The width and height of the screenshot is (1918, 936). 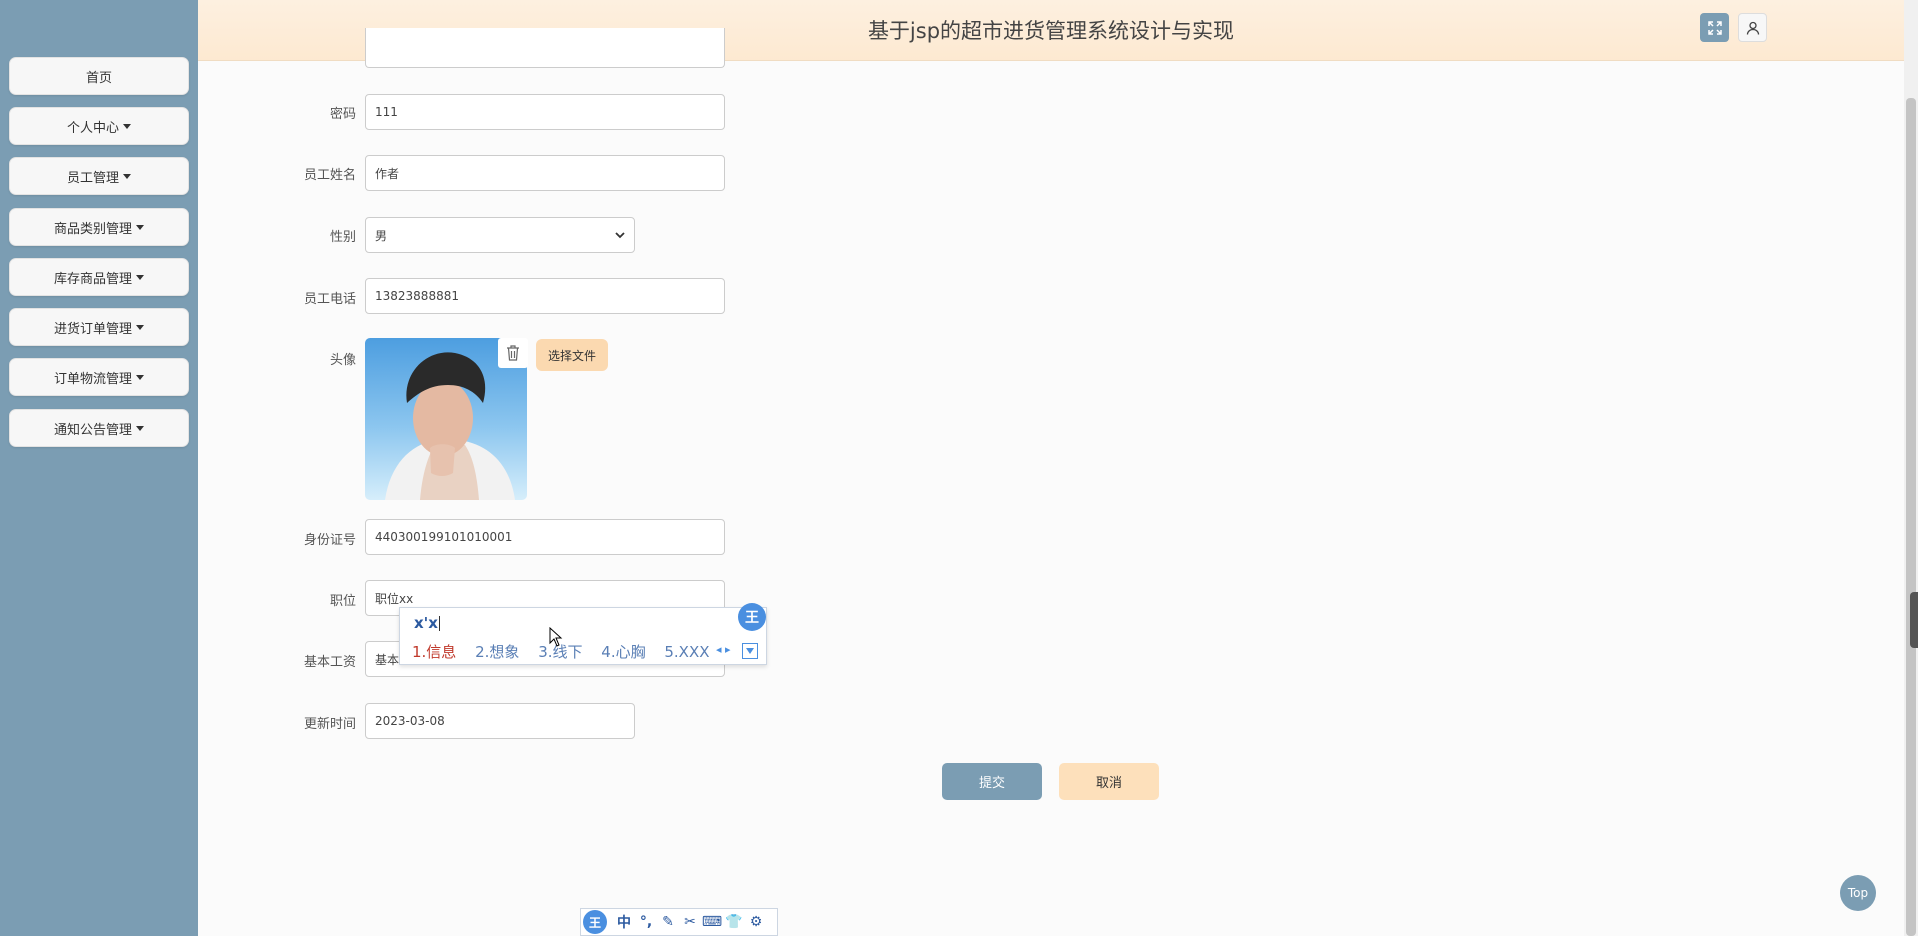 What do you see at coordinates (497, 652) in the screenshot?
I see `ime-candidate: 2.想象` at bounding box center [497, 652].